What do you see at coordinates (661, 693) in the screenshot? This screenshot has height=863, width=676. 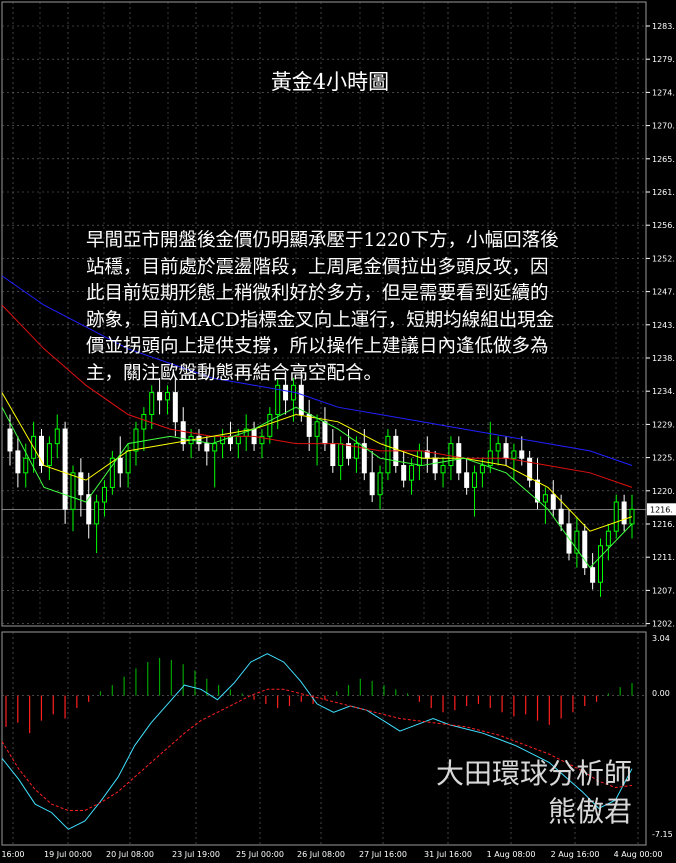 I see `macd-axis-label: 0.00` at bounding box center [661, 693].